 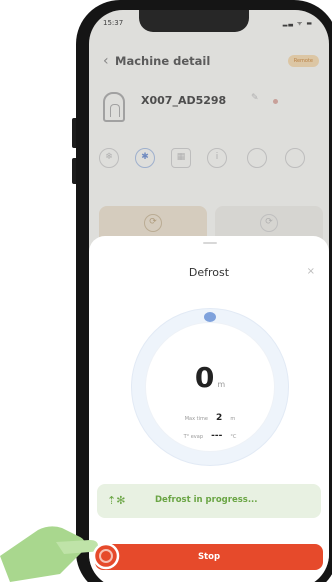 What do you see at coordinates (210, 432) in the screenshot?
I see `evap-temp-row: T° evap --- °C` at bounding box center [210, 432].